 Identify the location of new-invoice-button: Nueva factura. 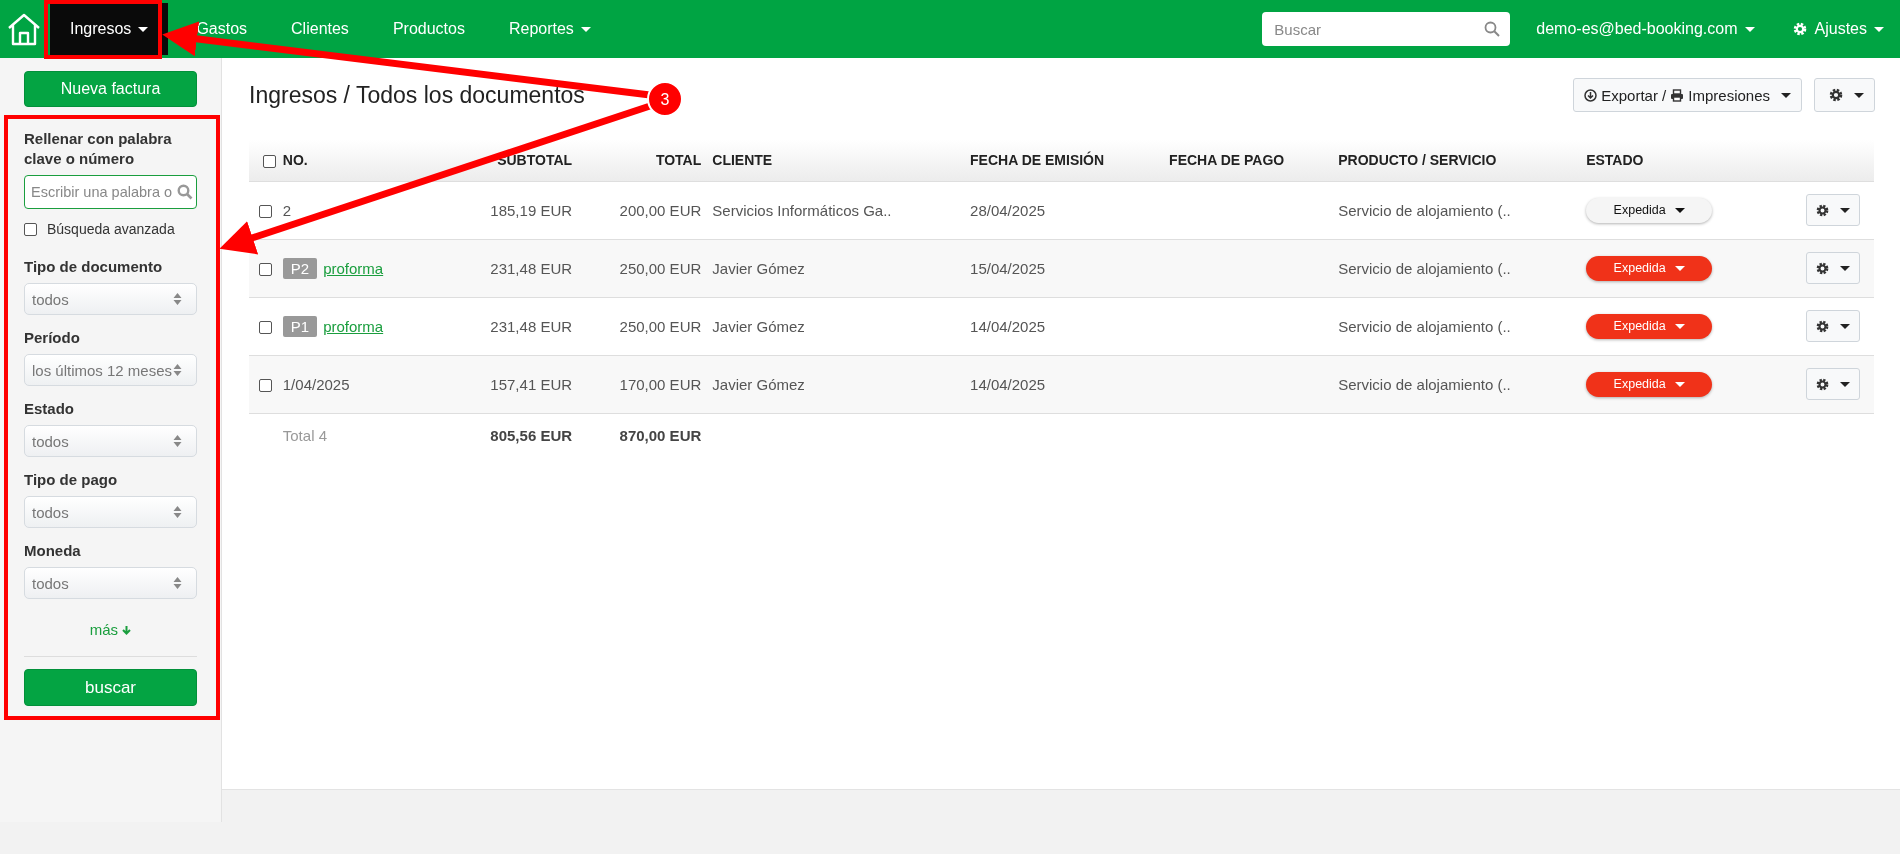
(110, 89).